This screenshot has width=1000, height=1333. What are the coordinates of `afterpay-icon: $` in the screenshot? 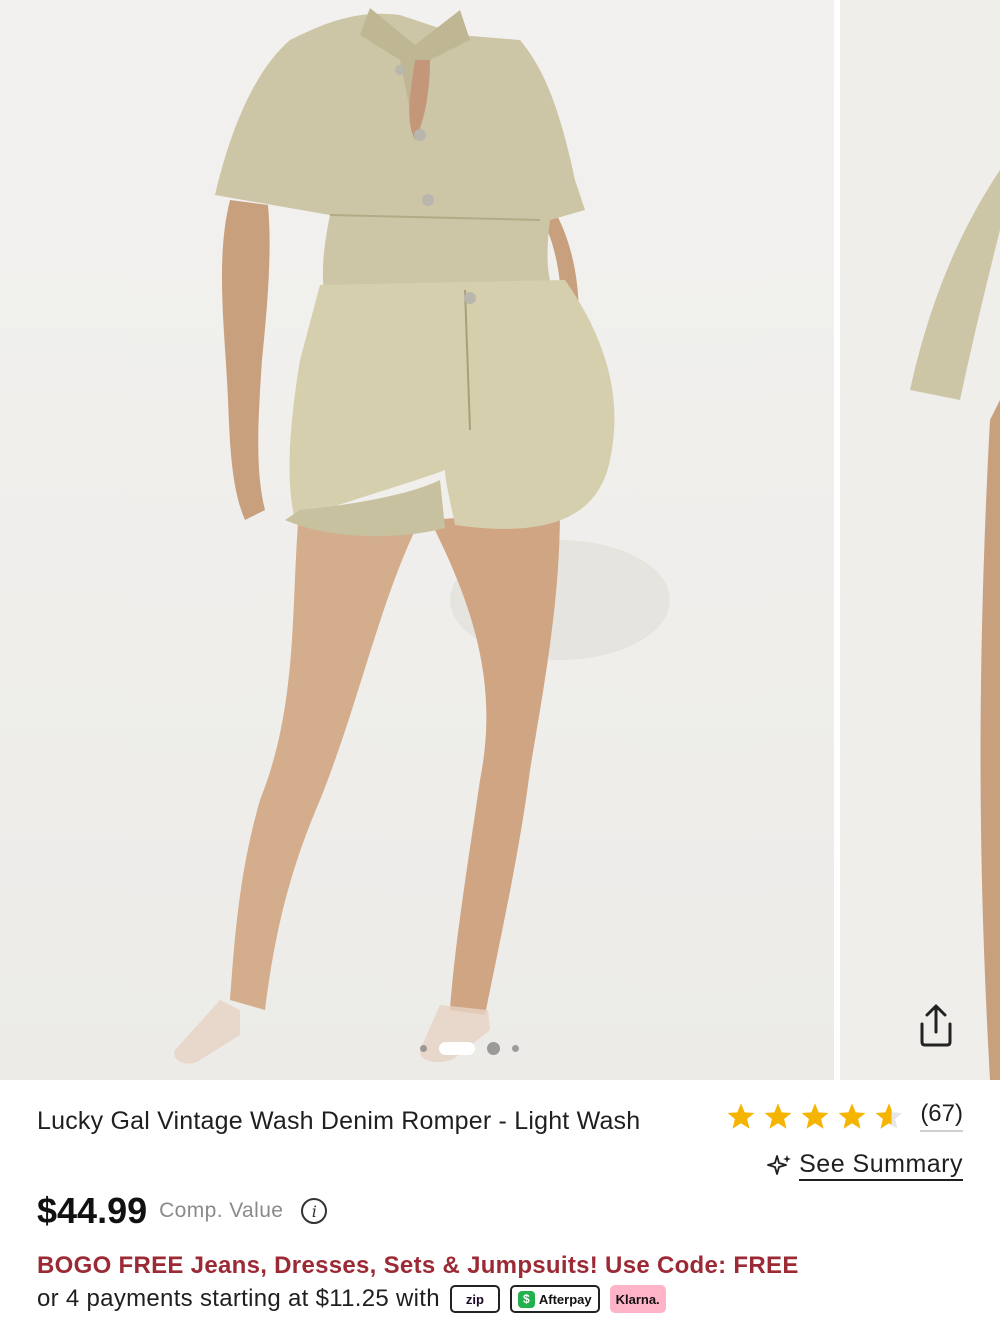 It's located at (526, 1299).